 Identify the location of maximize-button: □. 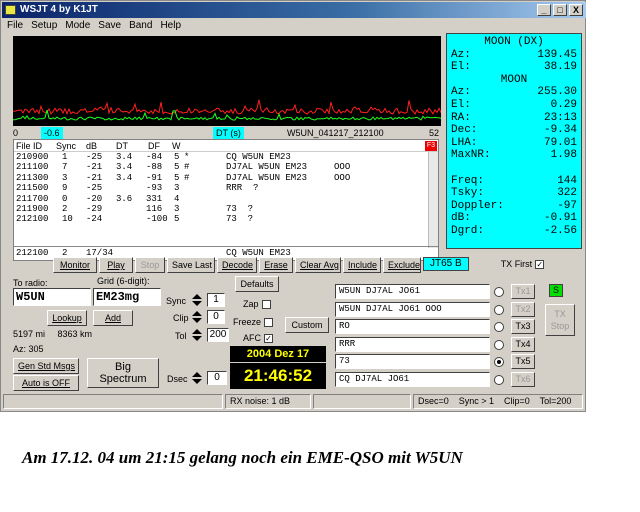
(560, 10).